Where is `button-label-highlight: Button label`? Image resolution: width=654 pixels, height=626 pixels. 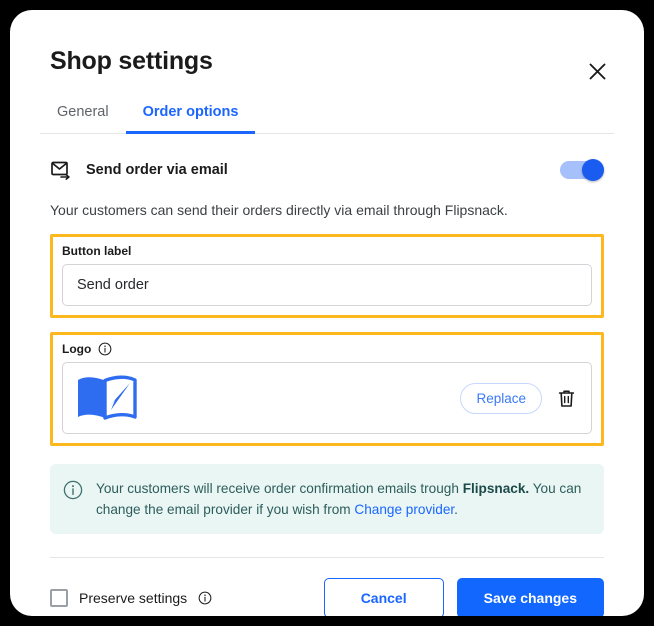 button-label-highlight: Button label is located at coordinates (327, 276).